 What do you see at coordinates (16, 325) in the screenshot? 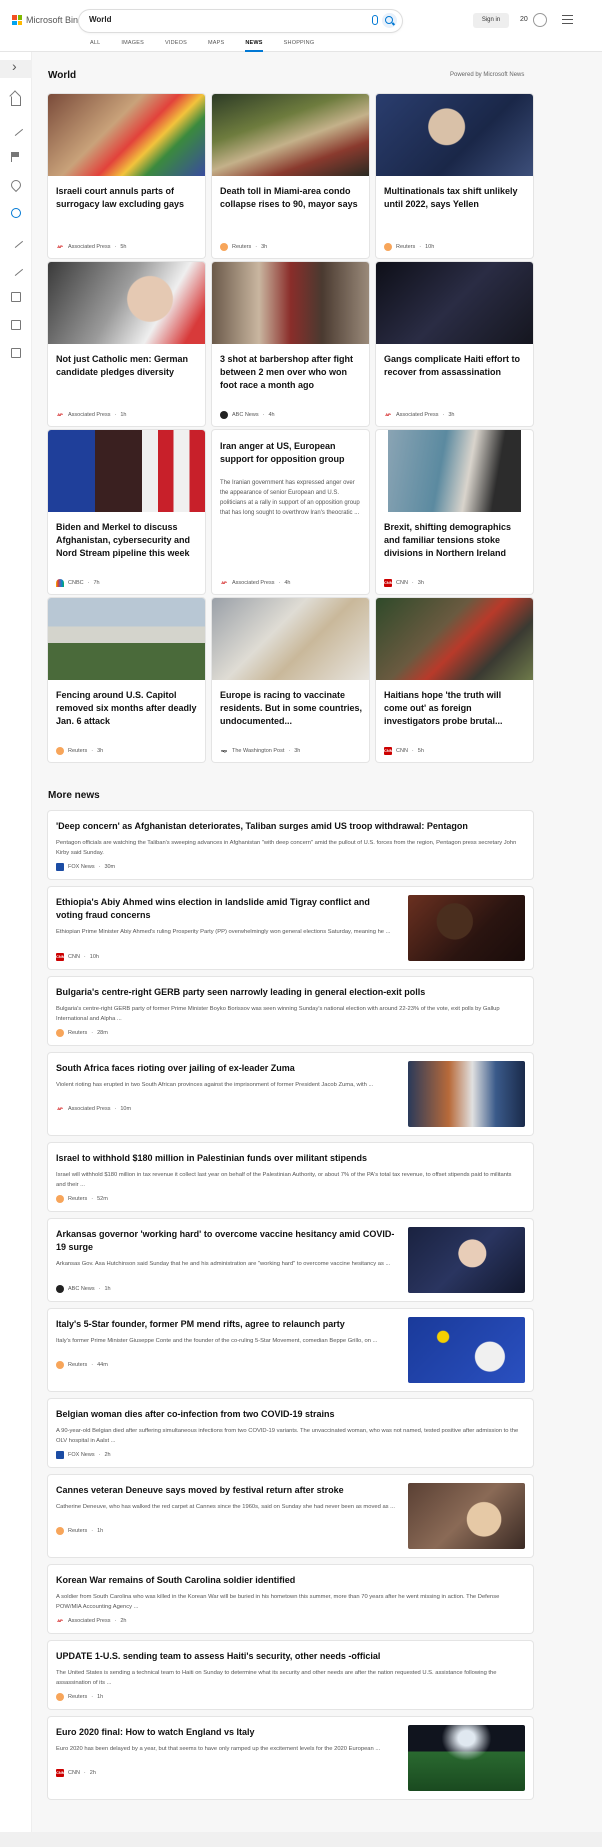
I see `business-icon` at bounding box center [16, 325].